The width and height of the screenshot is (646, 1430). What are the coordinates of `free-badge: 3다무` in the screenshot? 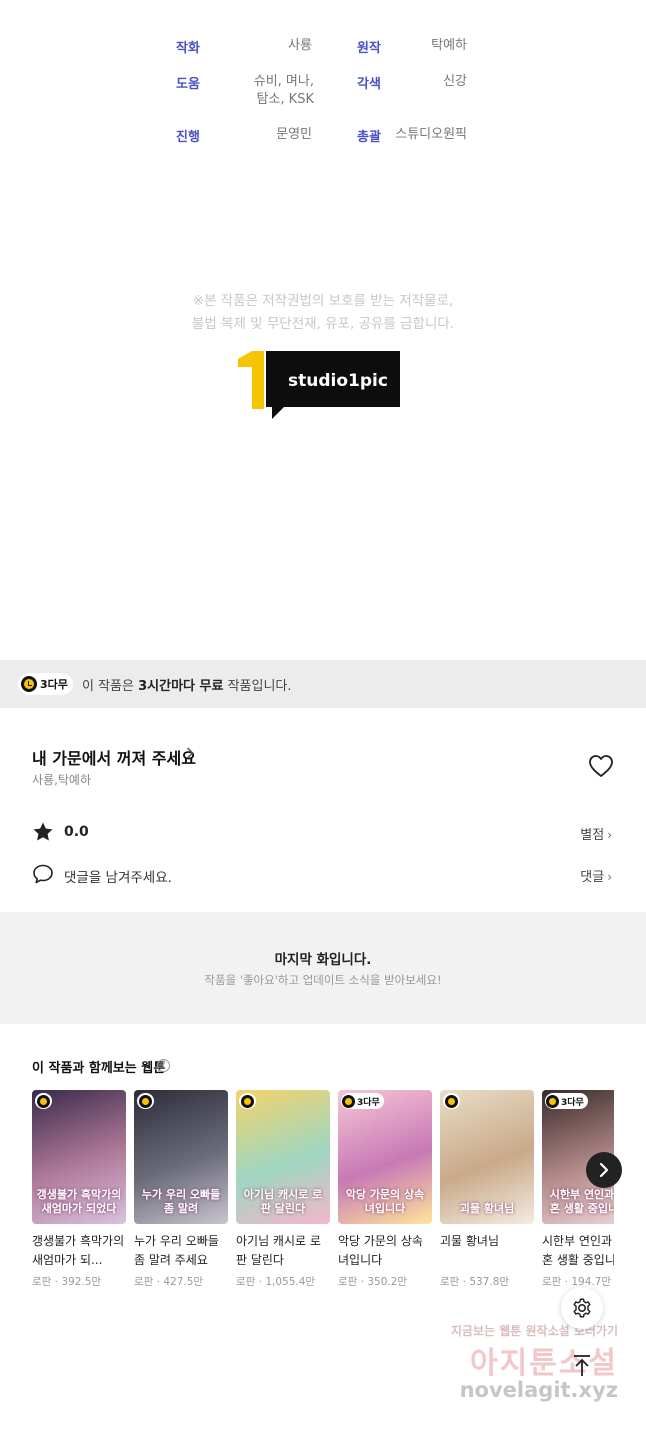 It's located at (45, 684).